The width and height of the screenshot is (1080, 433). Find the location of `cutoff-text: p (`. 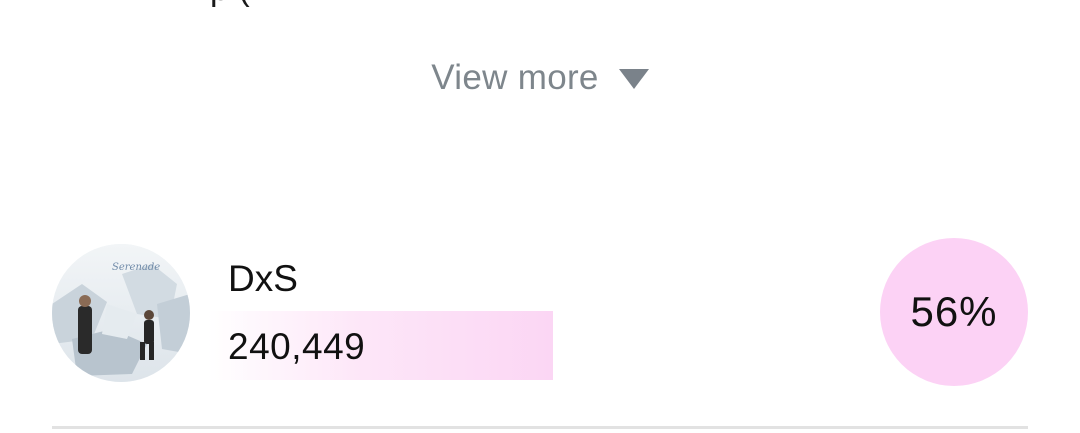

cutoff-text: p ( is located at coordinates (230, 4).